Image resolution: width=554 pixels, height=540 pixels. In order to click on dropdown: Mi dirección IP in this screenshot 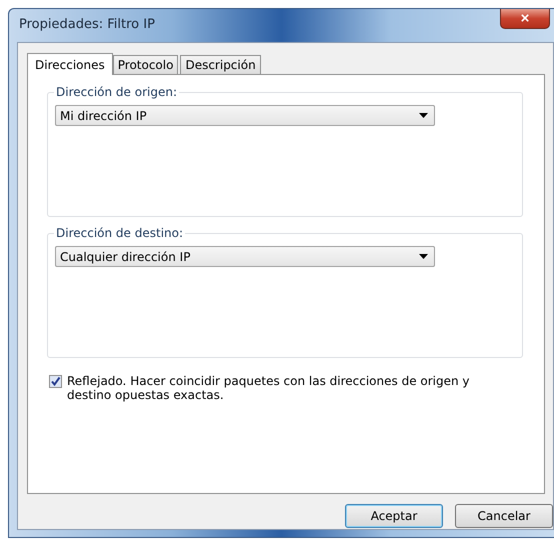, I will do `click(245, 115)`.